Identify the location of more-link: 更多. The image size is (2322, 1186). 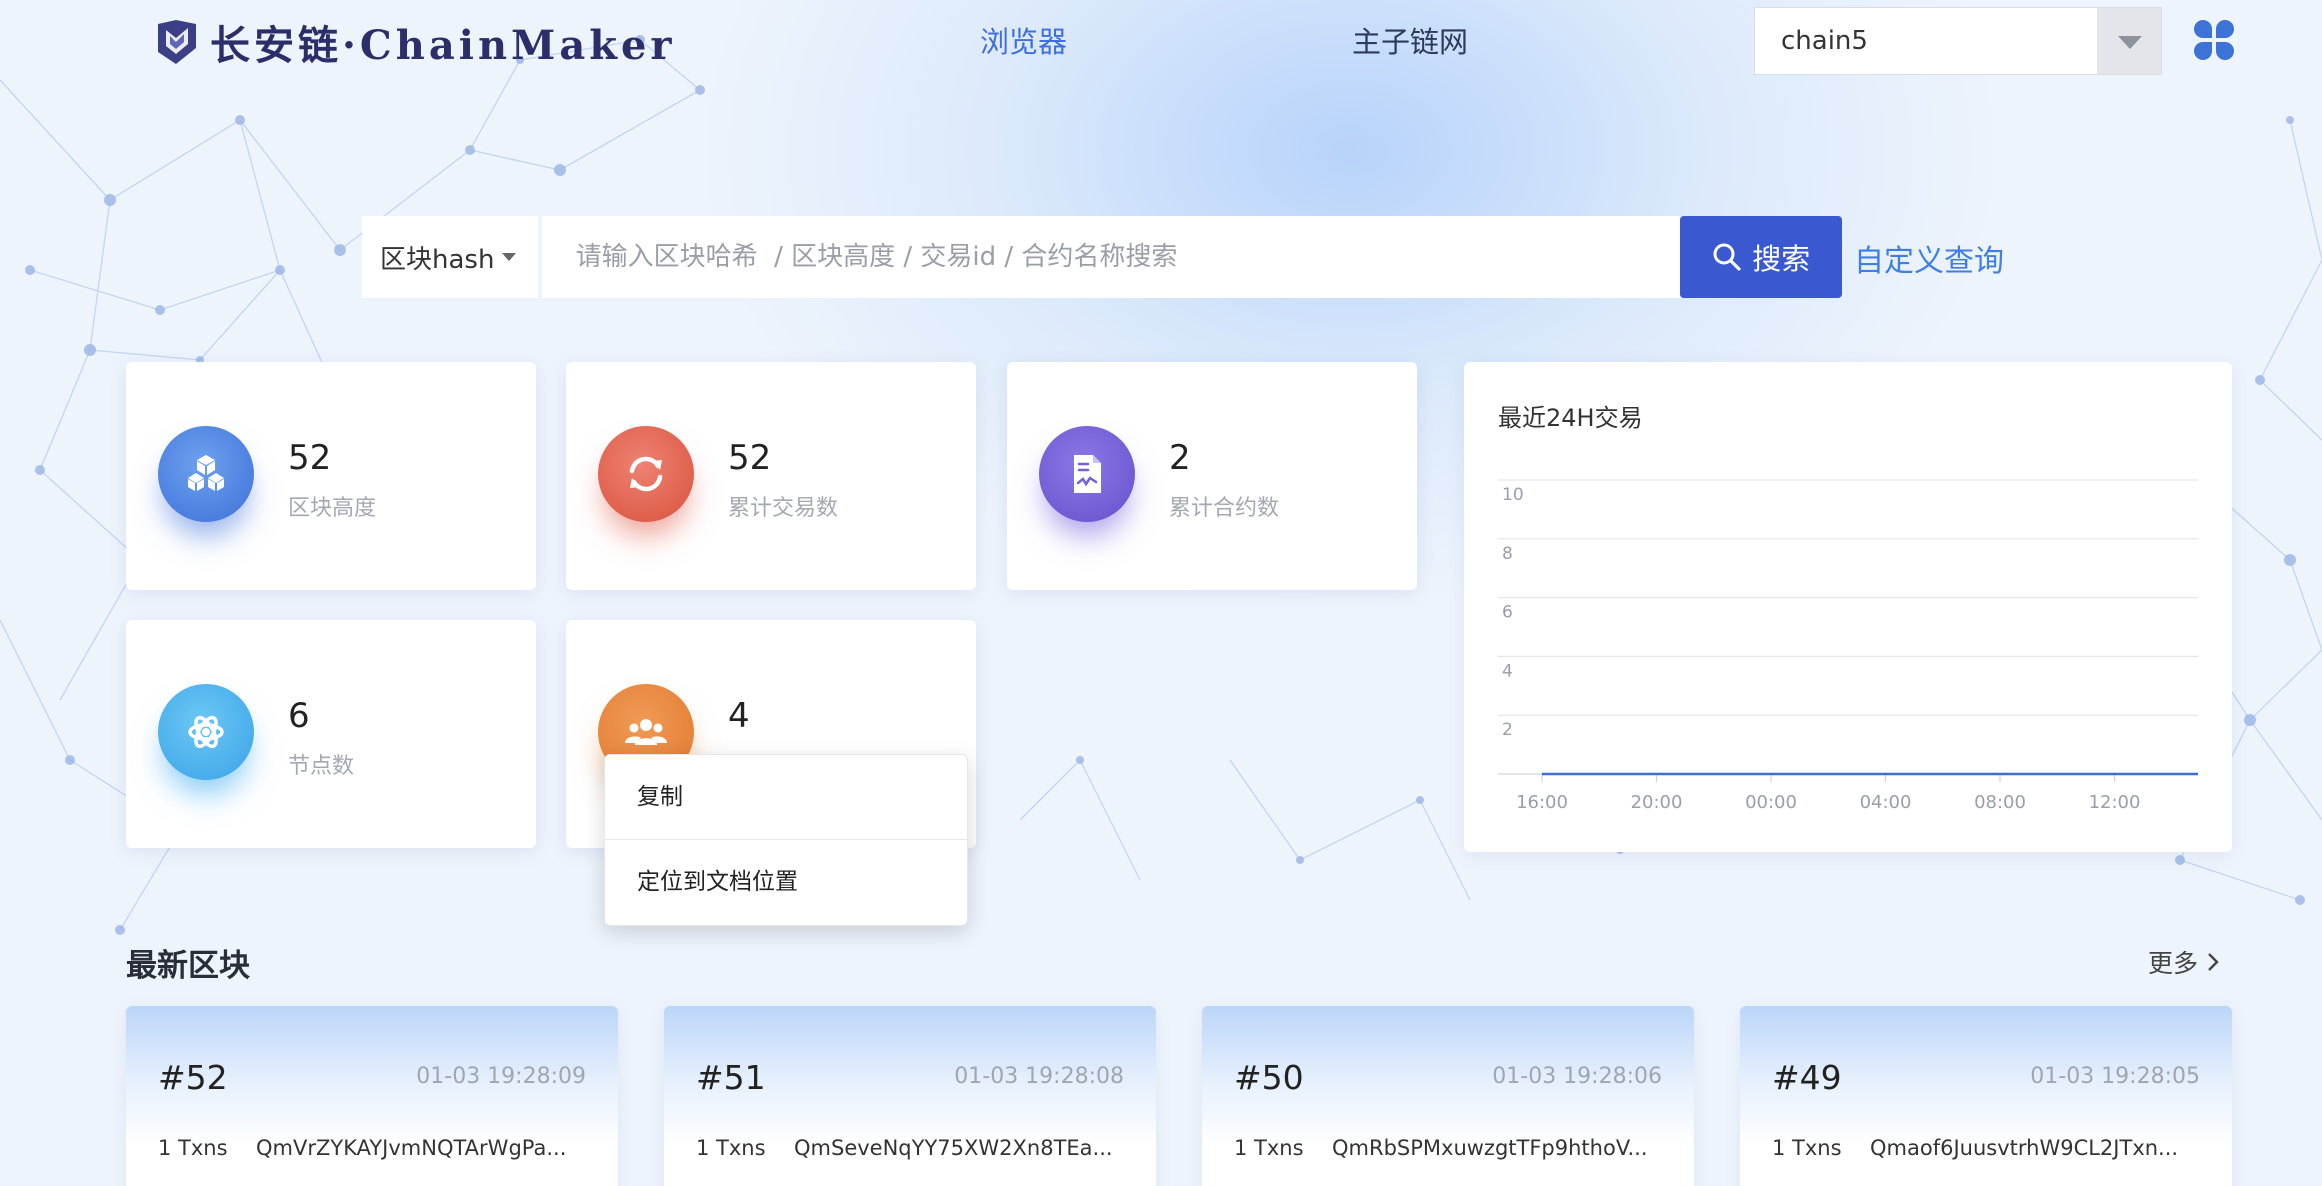
(2185, 962).